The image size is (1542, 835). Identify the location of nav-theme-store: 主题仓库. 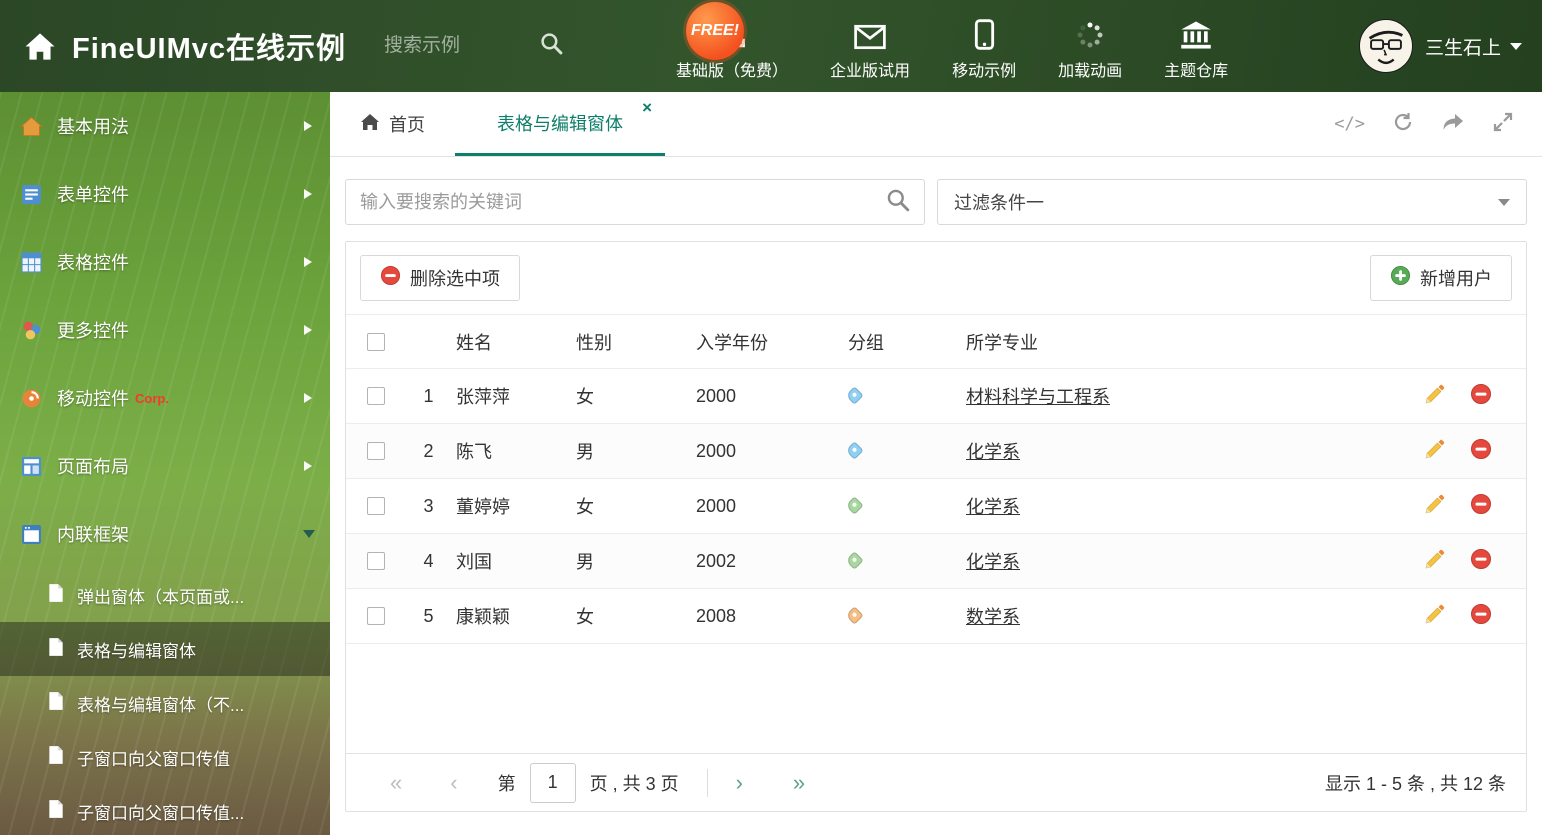
(1196, 49).